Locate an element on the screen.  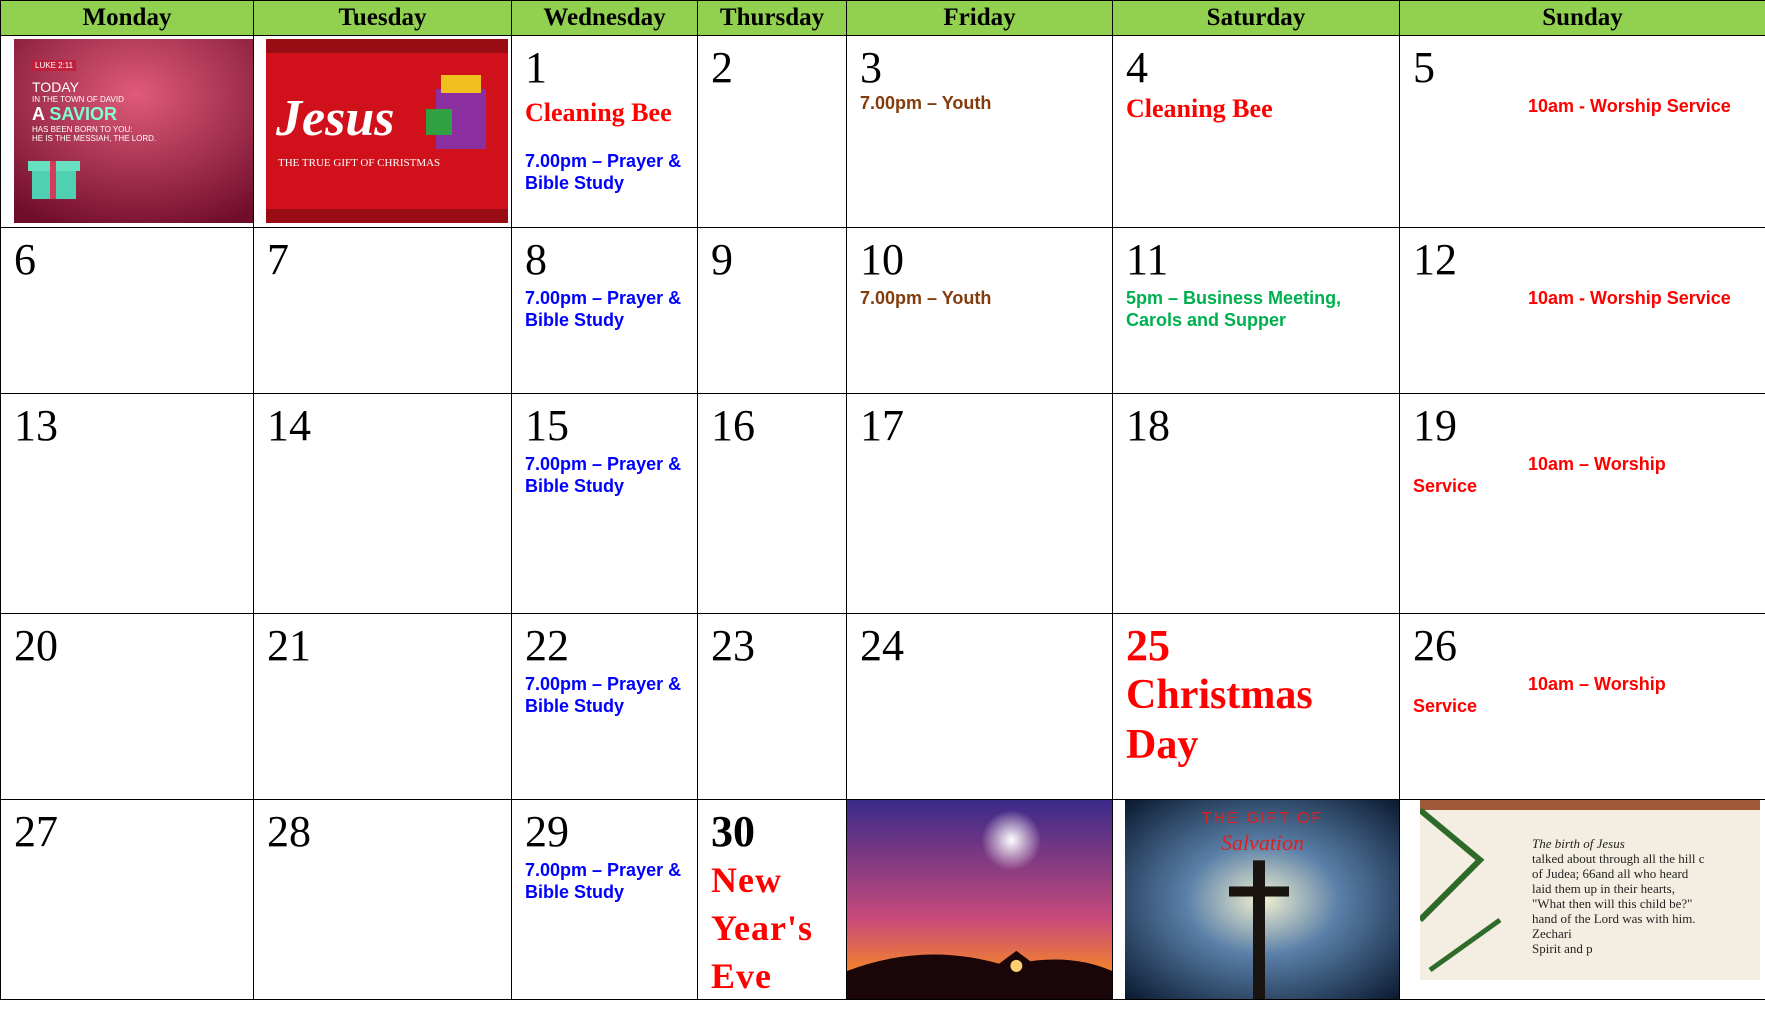
event-business-line-2: Carols and Supper is located at coordinates (1206, 319).